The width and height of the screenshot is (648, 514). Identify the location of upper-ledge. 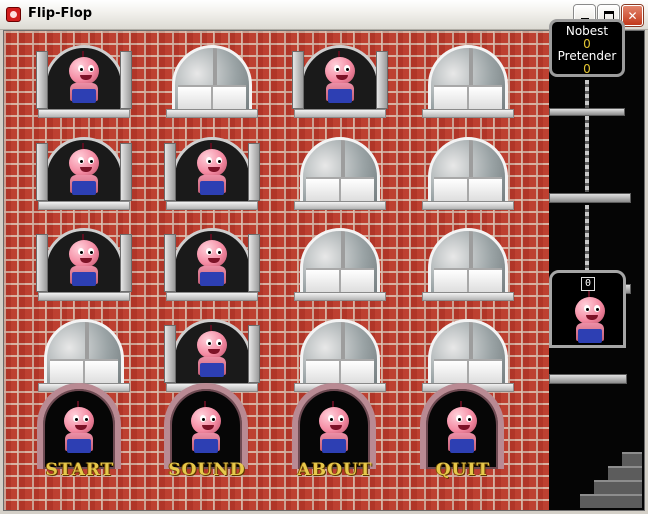
(590, 198).